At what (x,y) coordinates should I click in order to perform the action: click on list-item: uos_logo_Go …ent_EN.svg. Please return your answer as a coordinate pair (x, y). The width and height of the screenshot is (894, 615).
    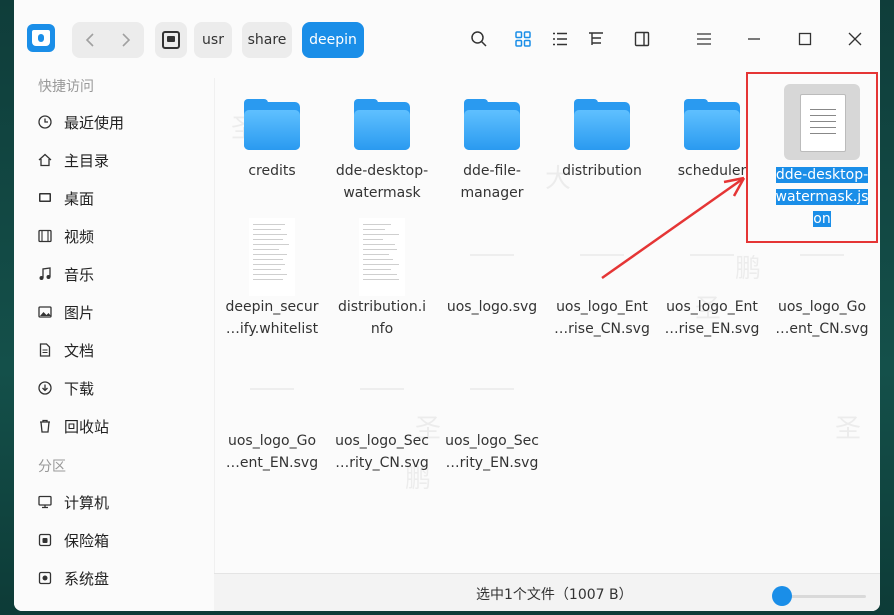
    Looking at the image, I should click on (272, 425).